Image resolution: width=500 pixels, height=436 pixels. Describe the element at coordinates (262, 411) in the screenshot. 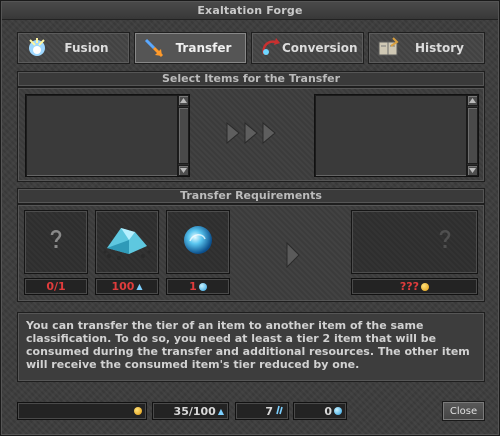

I see `sliver-balance: 7` at that location.